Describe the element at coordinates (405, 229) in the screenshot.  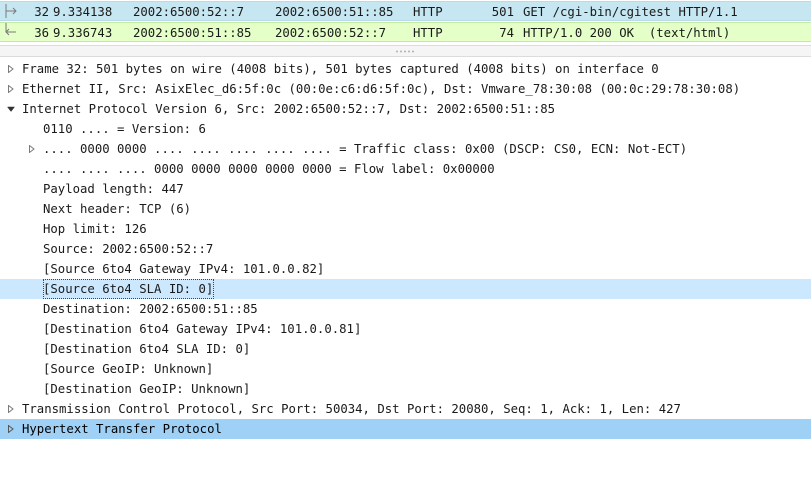
I see `ipv6-field-hop-limit: Hop limit: 126` at that location.